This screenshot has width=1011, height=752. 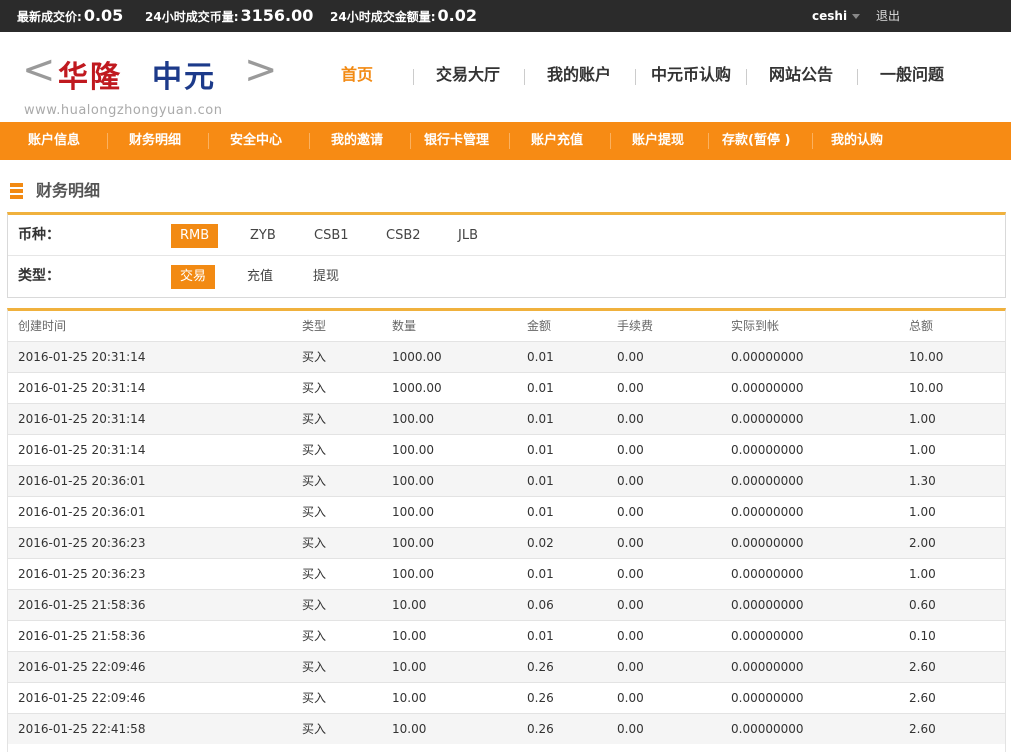 I want to click on nav-item-my-account: 我的账户, so click(x=579, y=75).